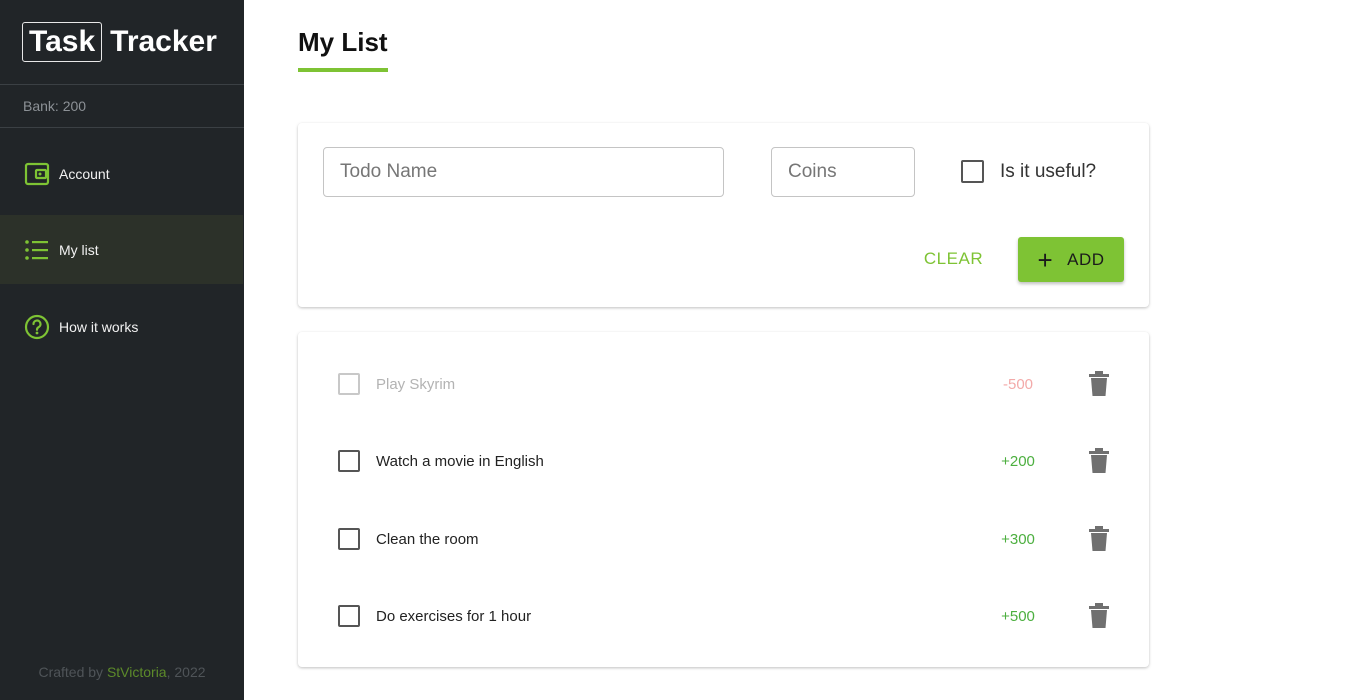  What do you see at coordinates (416, 384) in the screenshot?
I see `todo-name: Play Skyrim` at bounding box center [416, 384].